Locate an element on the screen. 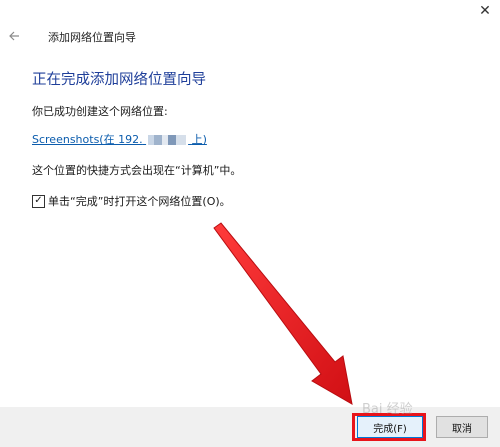 The width and height of the screenshot is (500, 447). wizard-title: 添加网络位置向导 is located at coordinates (92, 37).